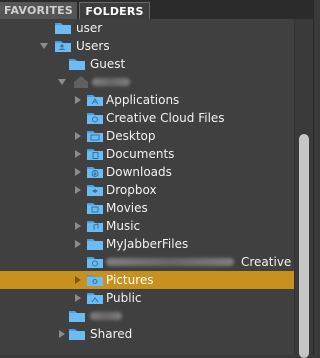 This screenshot has width=320, height=358. What do you see at coordinates (147, 46) in the screenshot?
I see `tree-row-users: Users` at bounding box center [147, 46].